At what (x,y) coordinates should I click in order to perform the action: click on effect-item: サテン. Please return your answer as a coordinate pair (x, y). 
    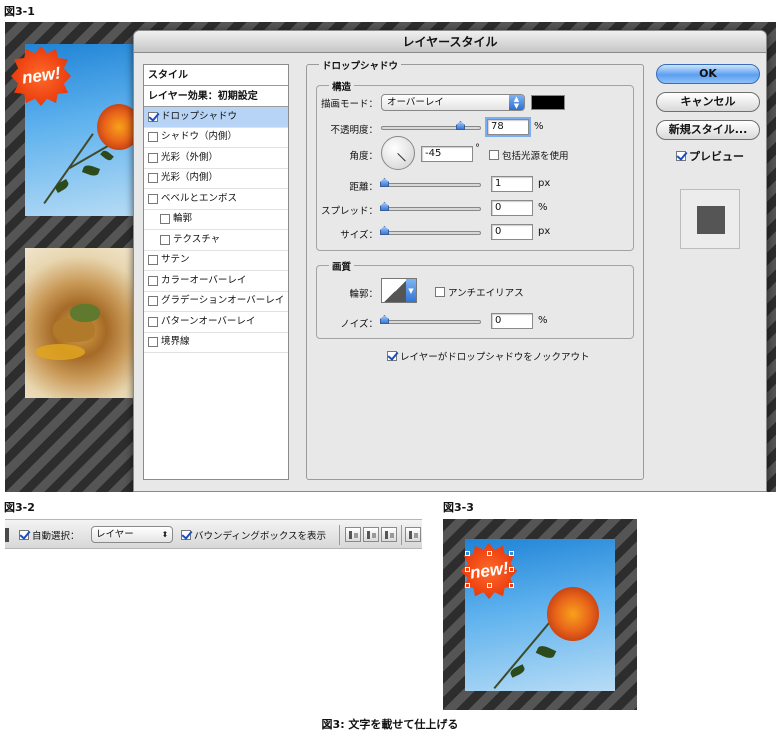
    Looking at the image, I should click on (216, 261).